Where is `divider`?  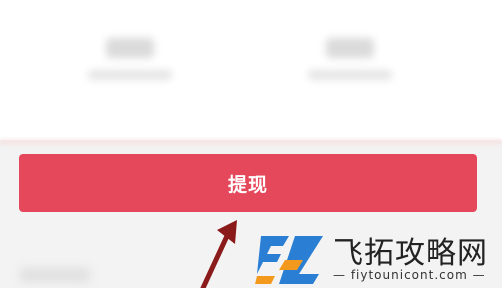
divider is located at coordinates (251, 143).